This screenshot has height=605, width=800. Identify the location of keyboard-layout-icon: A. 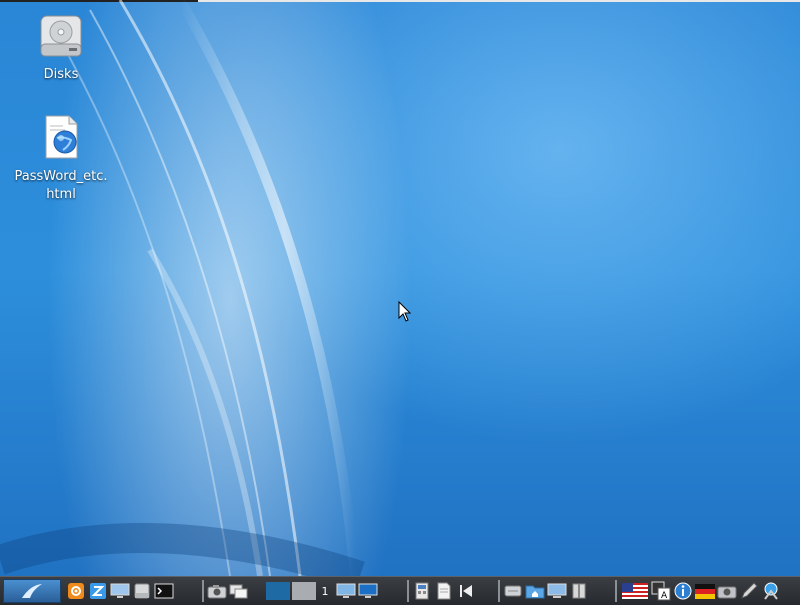
(661, 591).